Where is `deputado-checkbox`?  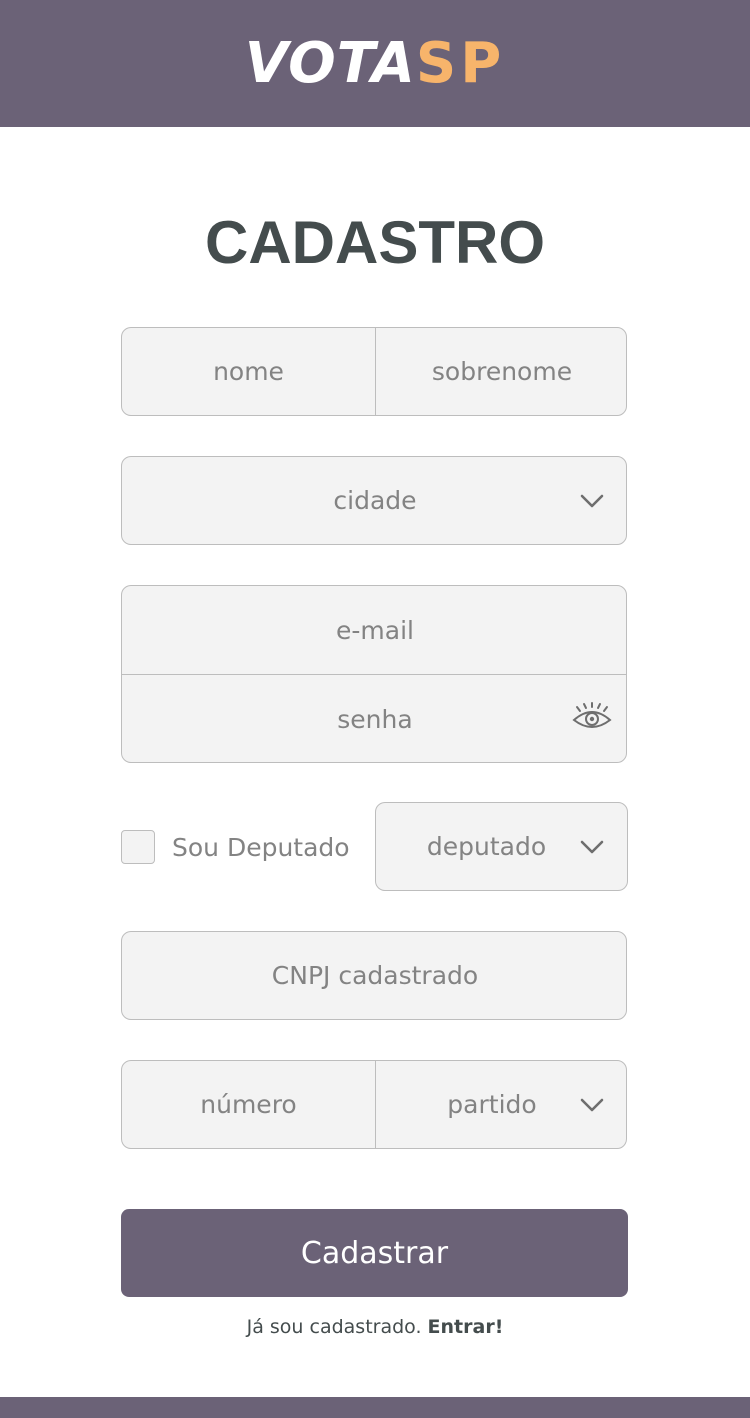 deputado-checkbox is located at coordinates (138, 847).